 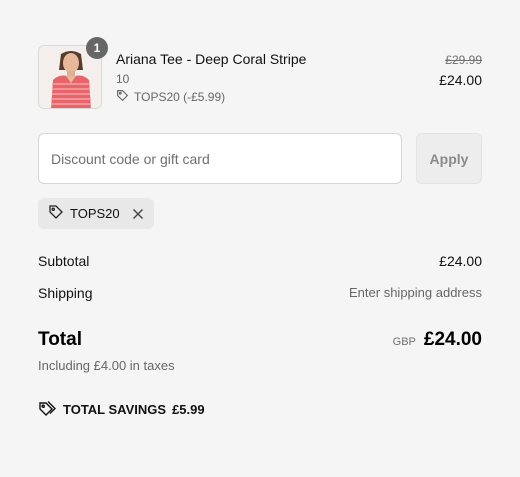 What do you see at coordinates (64, 261) in the screenshot?
I see `subtotal-label: Subtotal` at bounding box center [64, 261].